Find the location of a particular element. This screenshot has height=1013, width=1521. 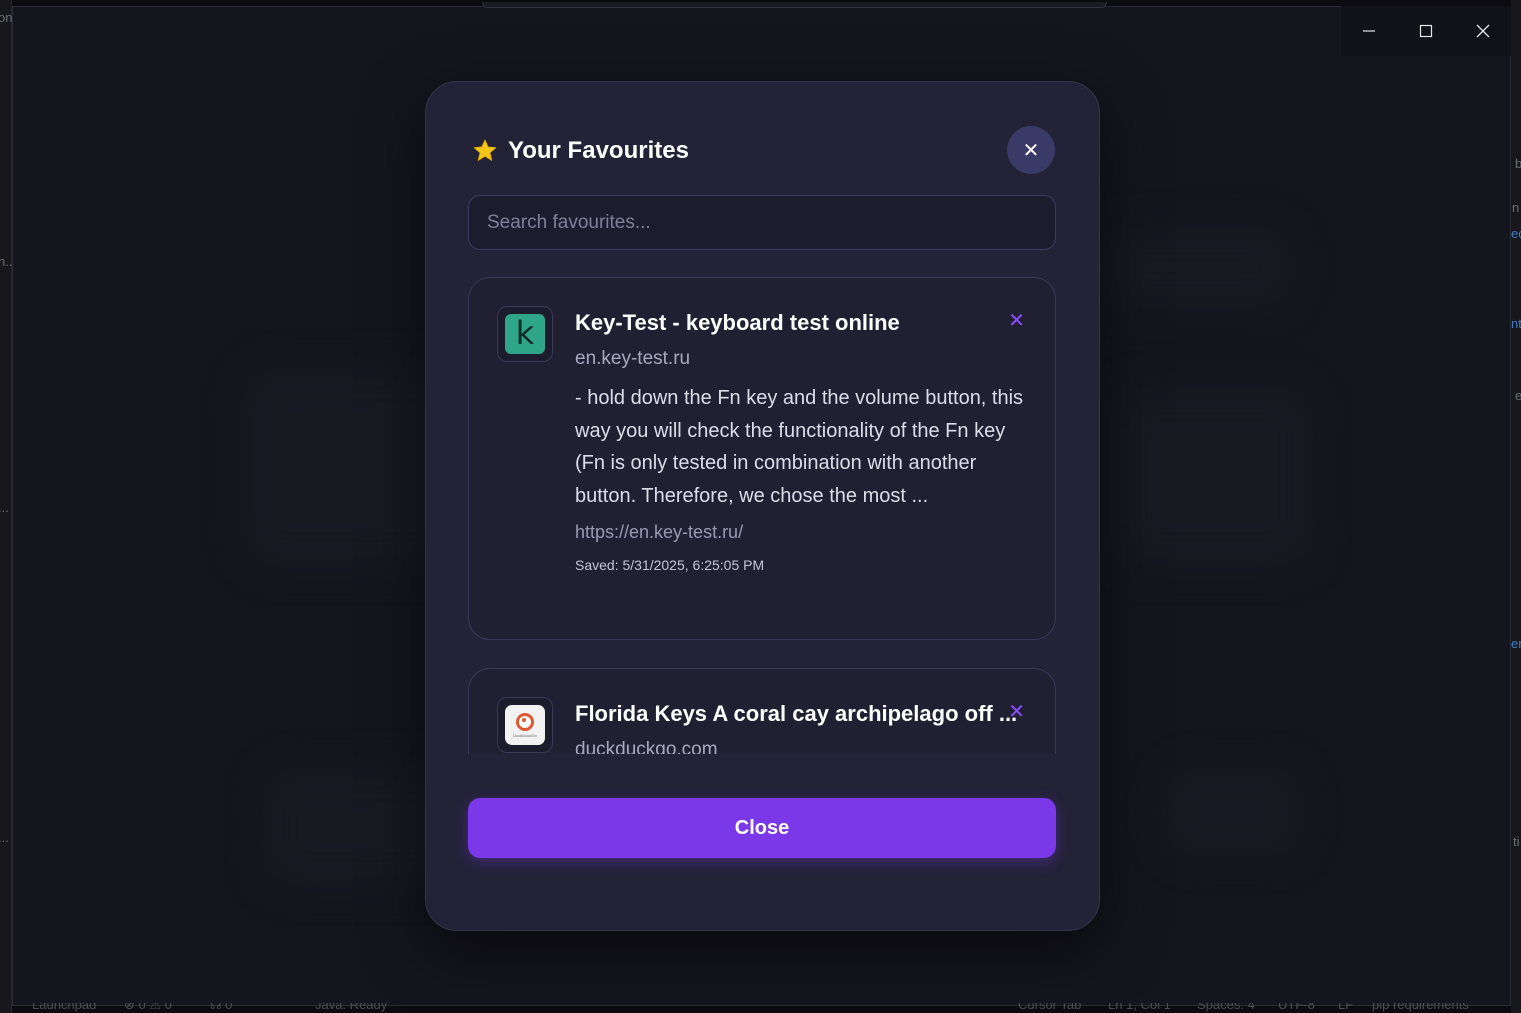

close-icon is located at coordinates (1483, 31).